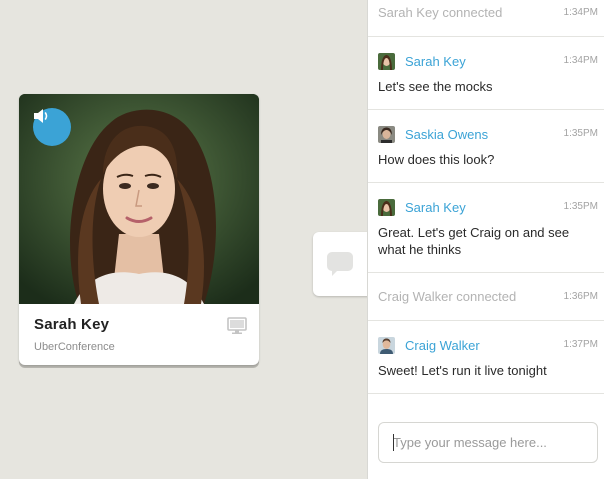  I want to click on chat-bubble-icon, so click(340, 264).